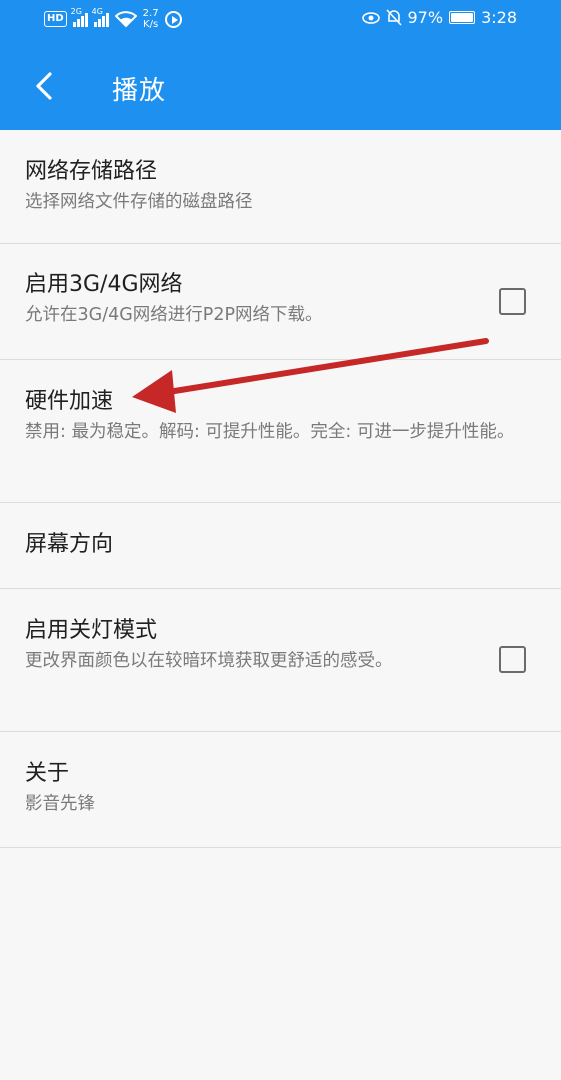 The width and height of the screenshot is (561, 1080). Describe the element at coordinates (393, 17) in the screenshot. I see `mute-bell-icon` at that location.